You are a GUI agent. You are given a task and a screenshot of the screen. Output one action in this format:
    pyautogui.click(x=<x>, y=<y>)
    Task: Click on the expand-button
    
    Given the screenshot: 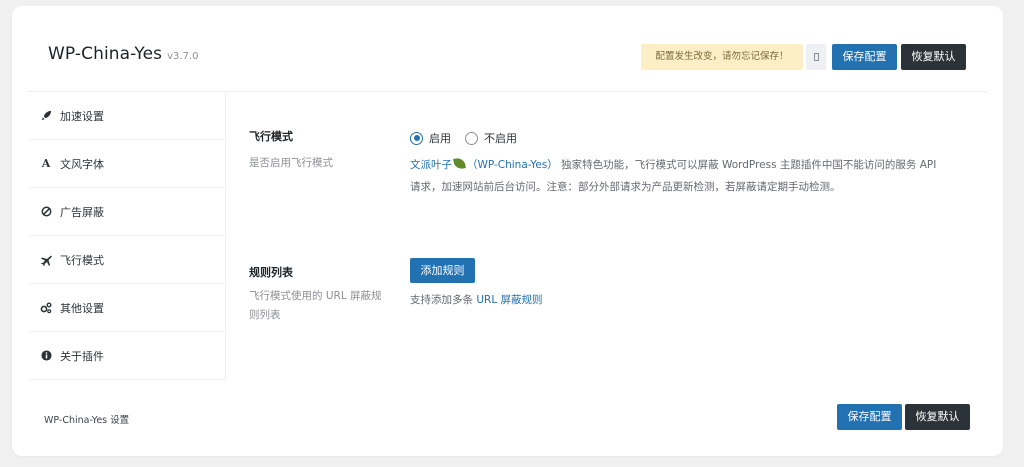 What is the action you would take?
    pyautogui.click(x=816, y=57)
    